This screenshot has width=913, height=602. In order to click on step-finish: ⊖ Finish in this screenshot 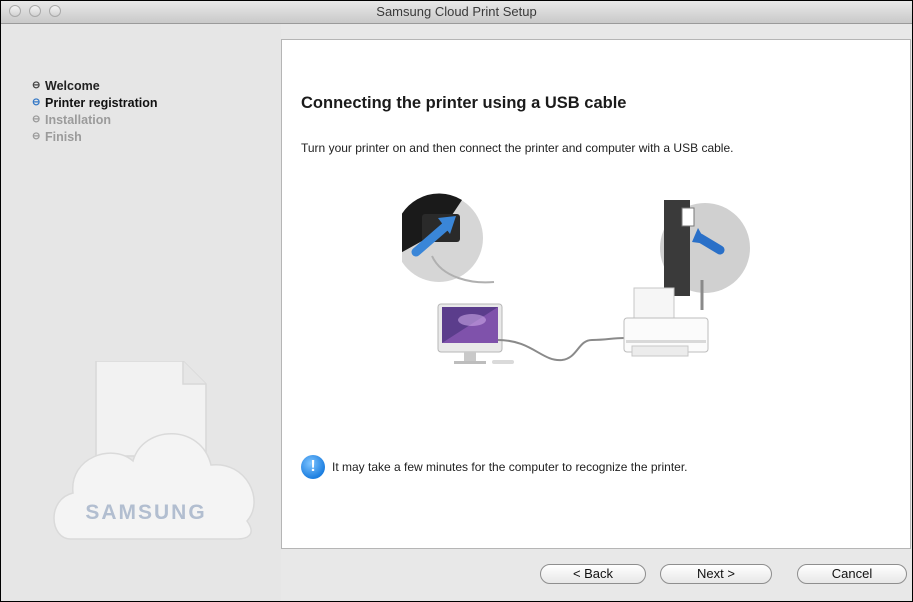, I will do `click(95, 136)`.